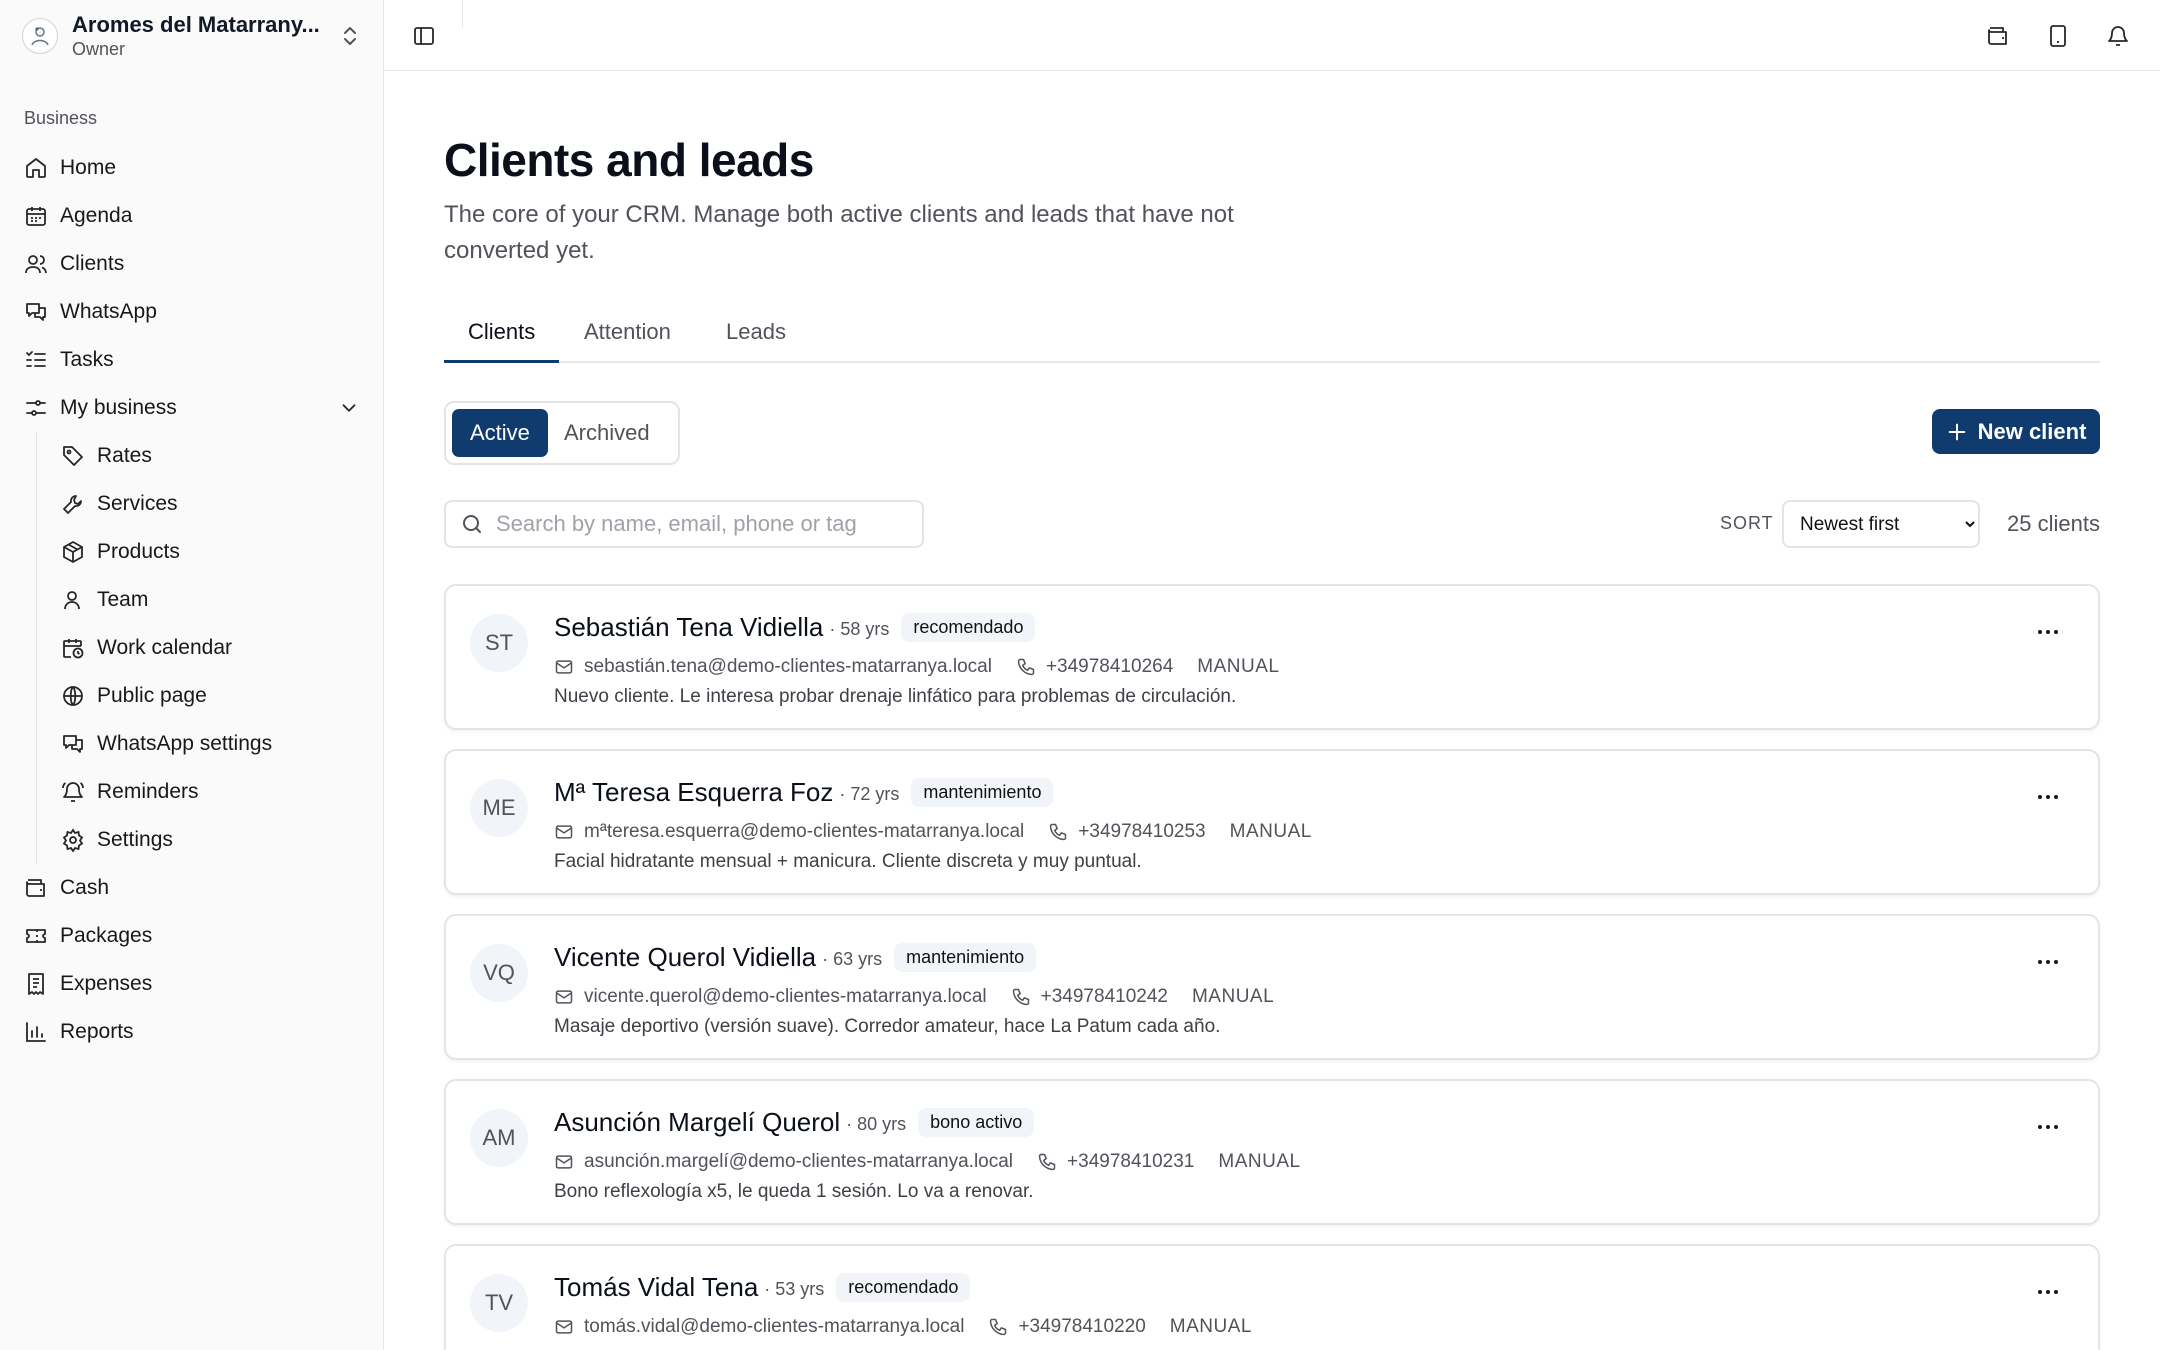 This screenshot has width=2160, height=1350. Describe the element at coordinates (99, 49) in the screenshot. I see `org-role: Owner` at that location.